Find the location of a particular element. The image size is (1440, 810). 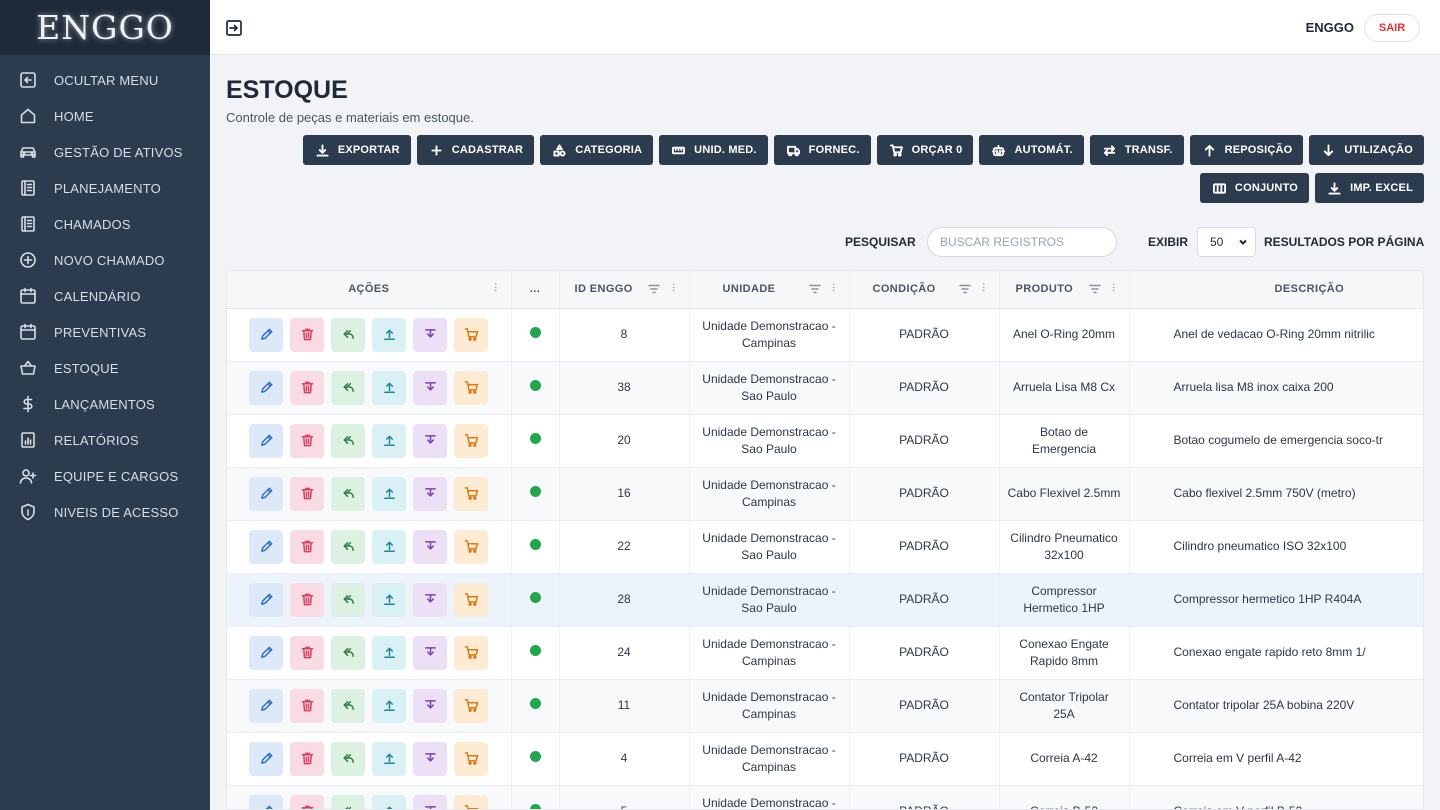

sidebar-item-gestao-de-ativos: GESTÃO DE ATIVOS is located at coordinates (105, 152).